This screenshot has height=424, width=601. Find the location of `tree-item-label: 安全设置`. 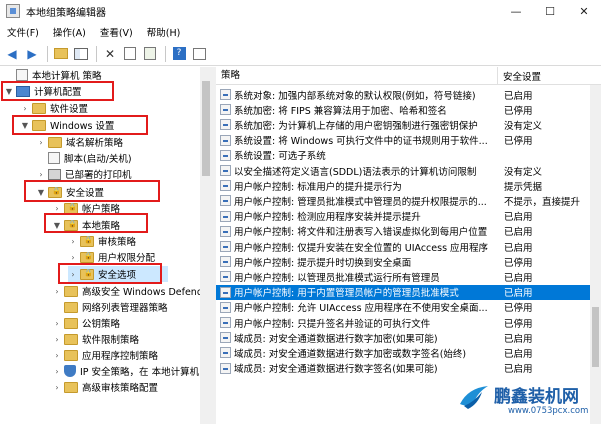

tree-item-label: 安全设置 is located at coordinates (85, 193).